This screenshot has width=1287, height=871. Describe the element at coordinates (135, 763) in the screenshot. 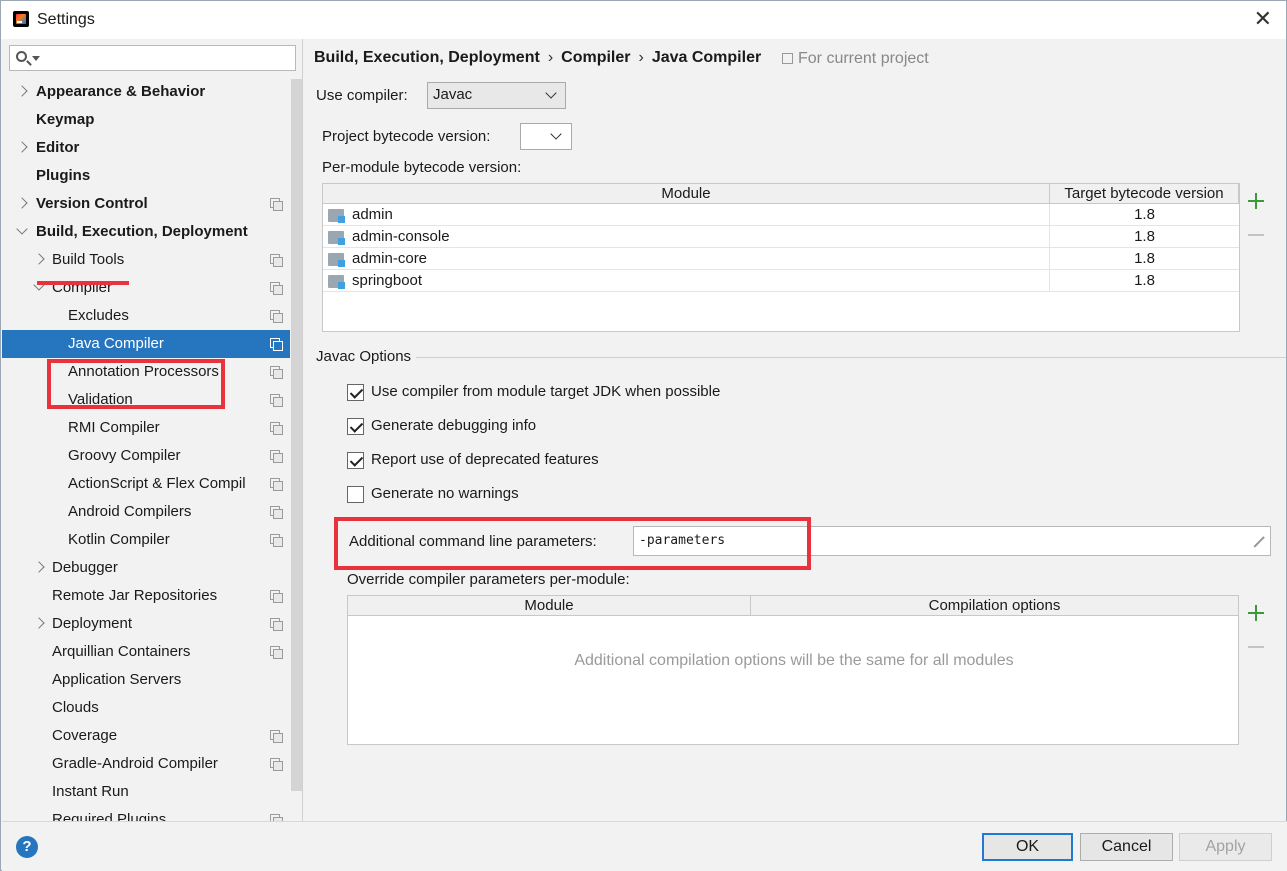

I see `sidebar-item-label: Gradle-Android Compiler` at that location.